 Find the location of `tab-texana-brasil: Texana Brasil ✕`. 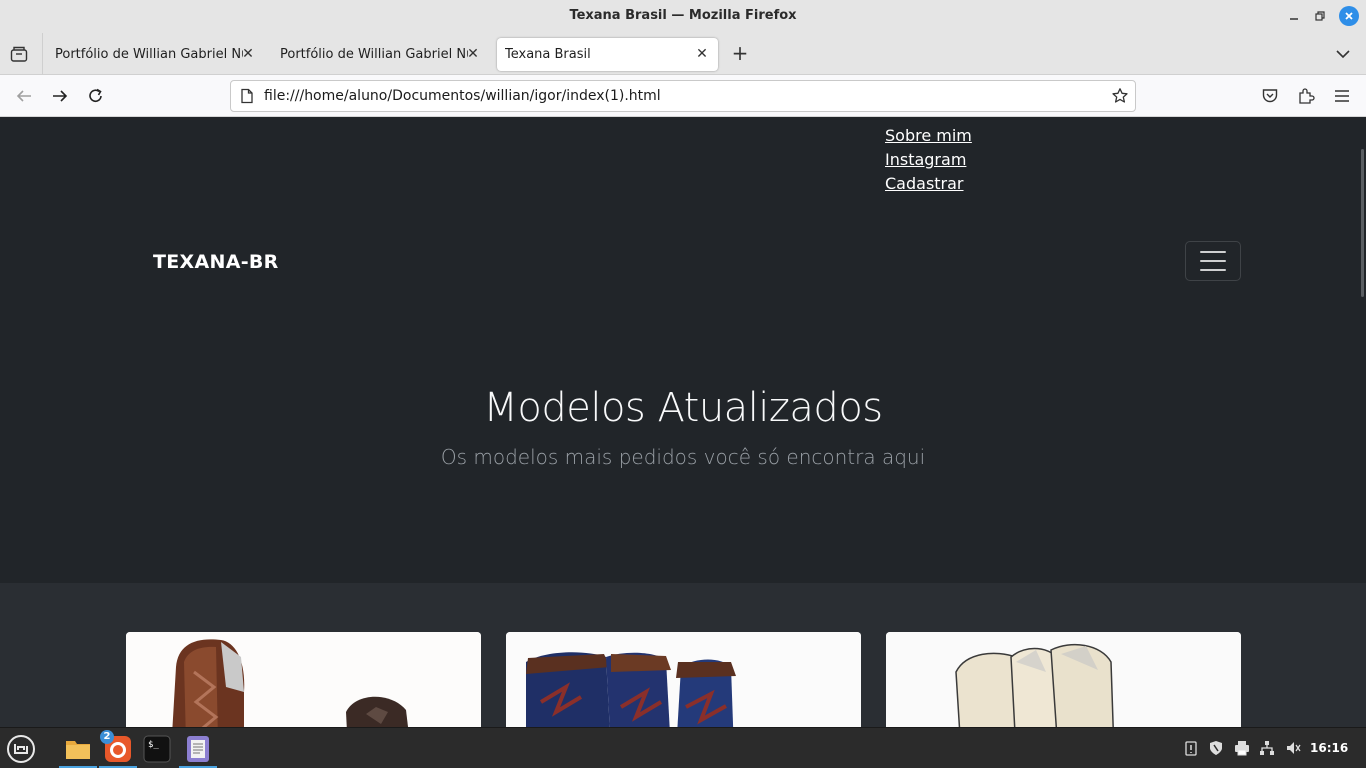

tab-texana-brasil: Texana Brasil ✕ is located at coordinates (607, 54).